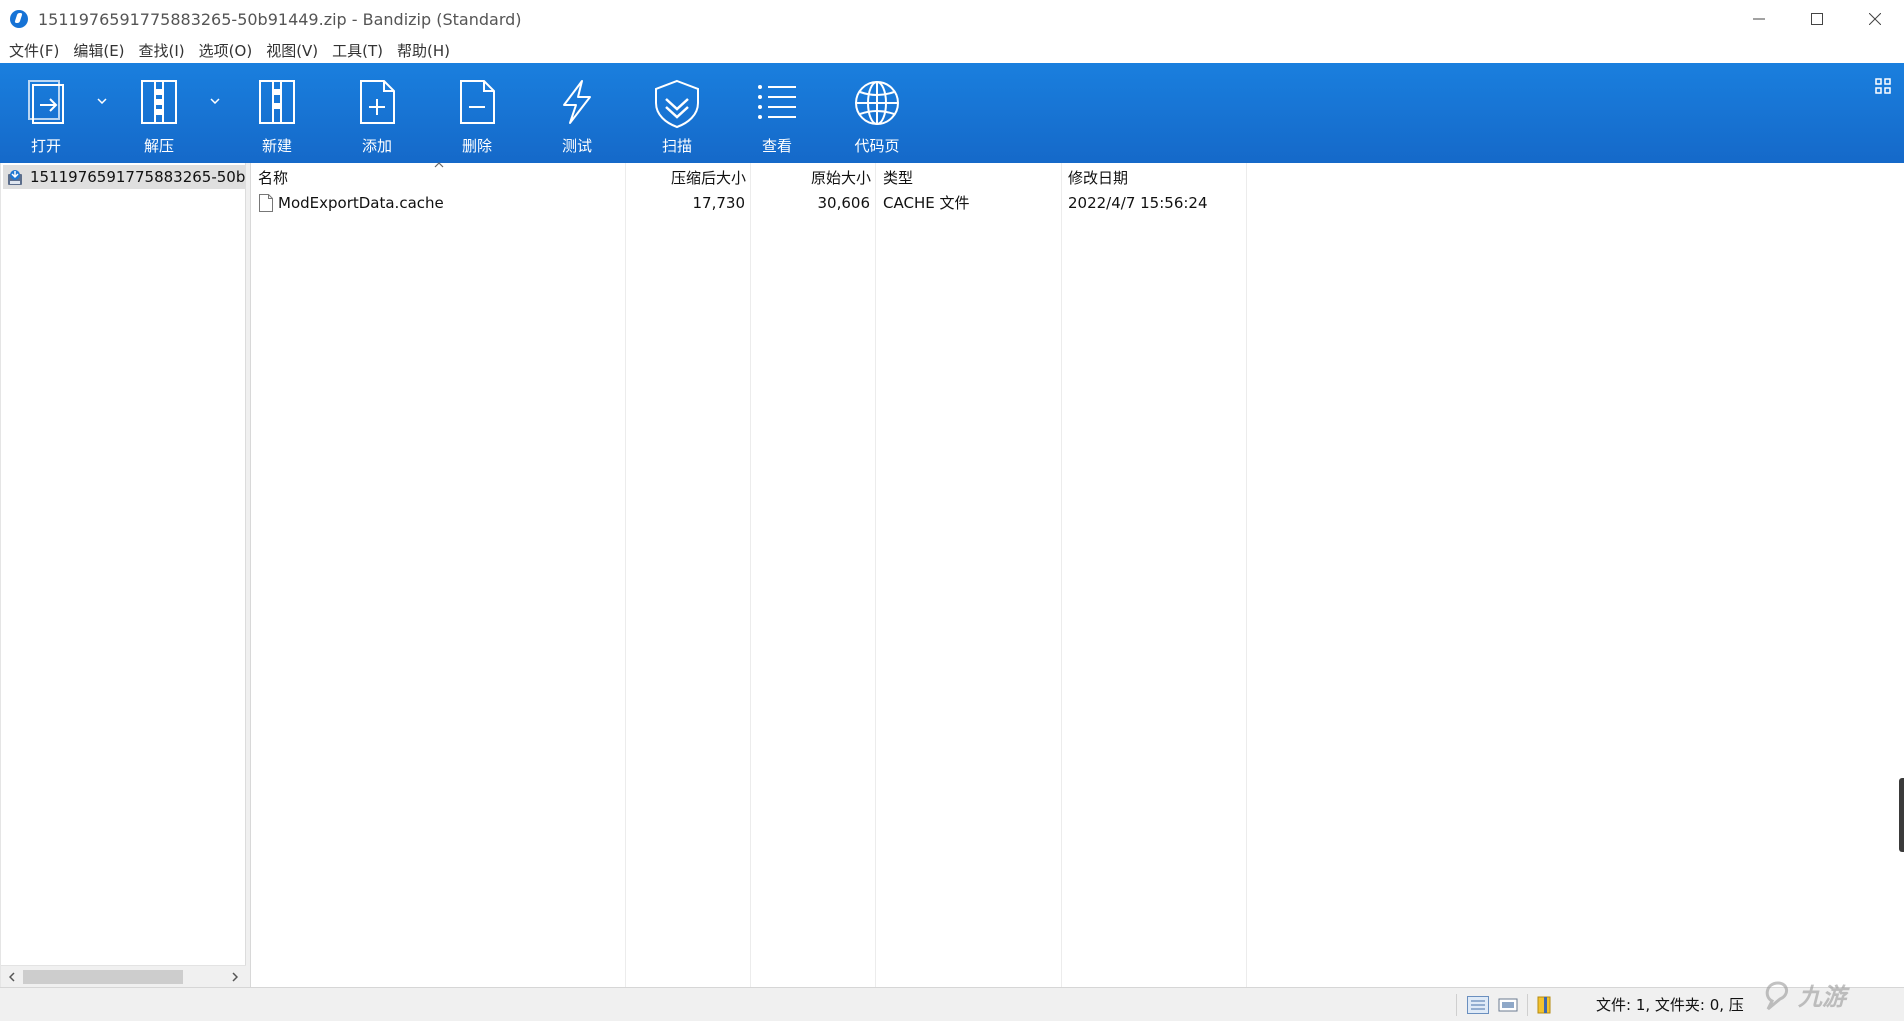 The height and width of the screenshot is (1021, 1904). Describe the element at coordinates (952, 1004) in the screenshot. I see `status-bar: 文件: 1, 文件夹: 0, 压缩` at that location.